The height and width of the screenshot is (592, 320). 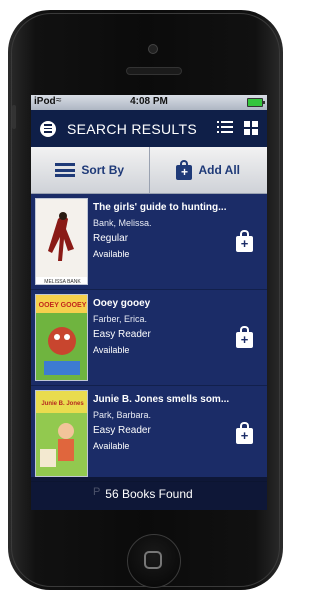 I want to click on book-title: Ooey gooey, so click(x=162, y=303).